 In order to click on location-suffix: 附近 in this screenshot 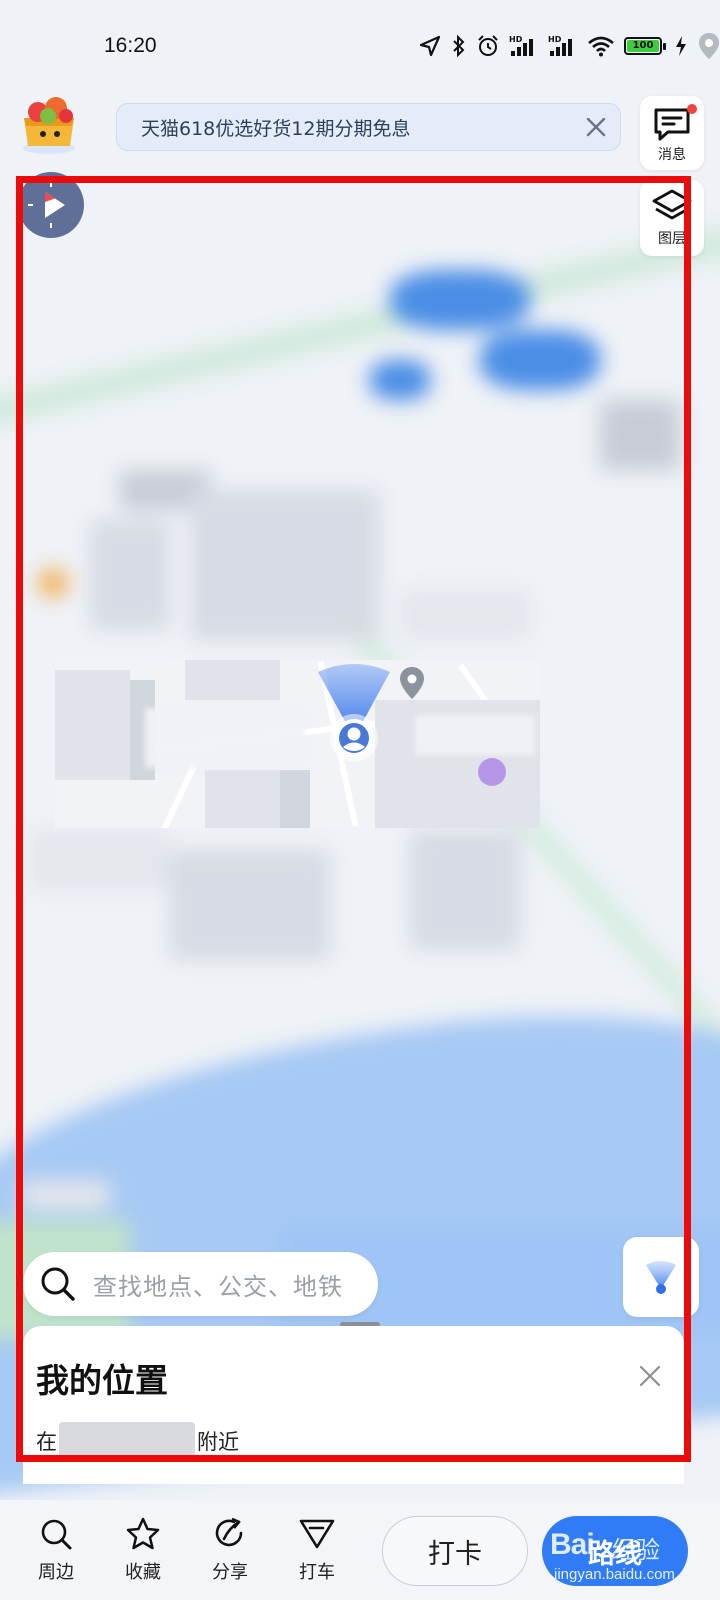, I will do `click(218, 1442)`.